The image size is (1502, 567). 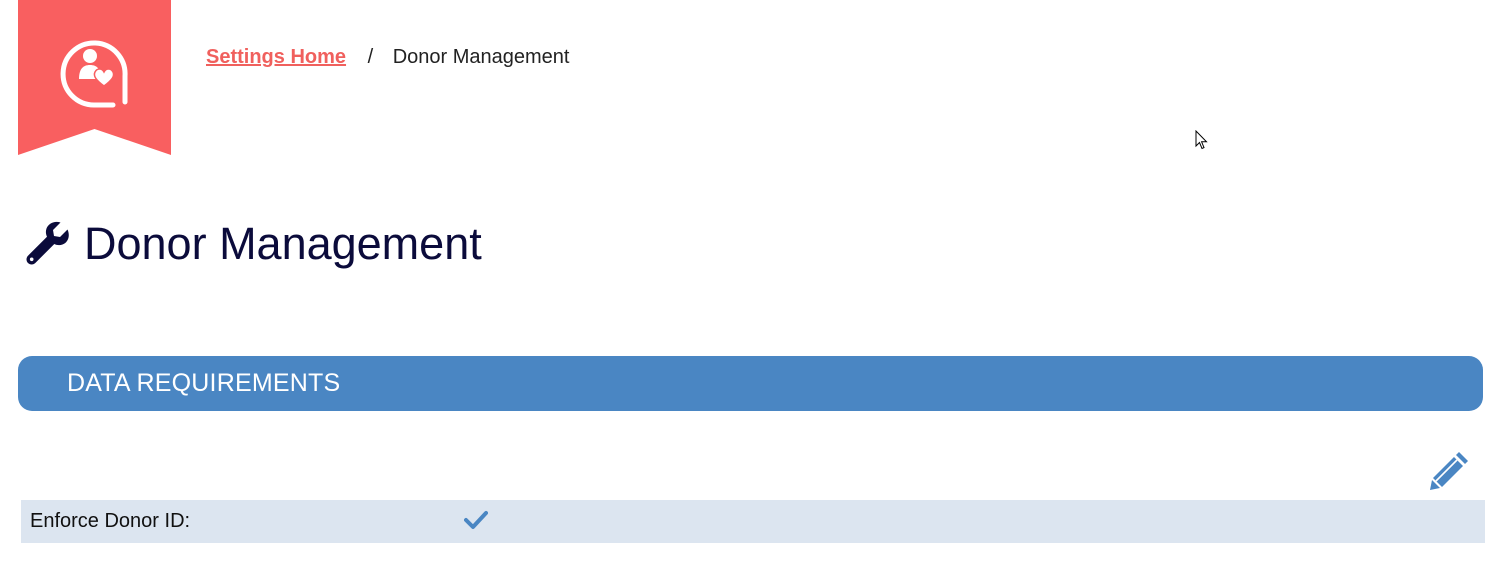 What do you see at coordinates (481, 57) in the screenshot?
I see `breadcrumb-current: Donor Management` at bounding box center [481, 57].